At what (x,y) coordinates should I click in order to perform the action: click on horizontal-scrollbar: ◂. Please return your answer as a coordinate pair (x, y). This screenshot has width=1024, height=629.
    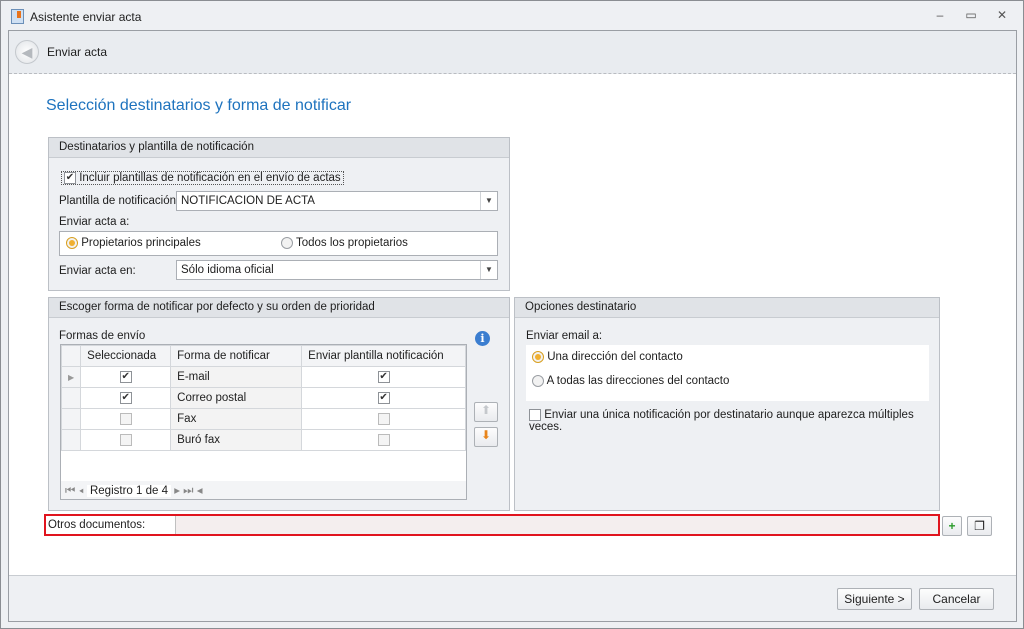
    Looking at the image, I should click on (200, 491).